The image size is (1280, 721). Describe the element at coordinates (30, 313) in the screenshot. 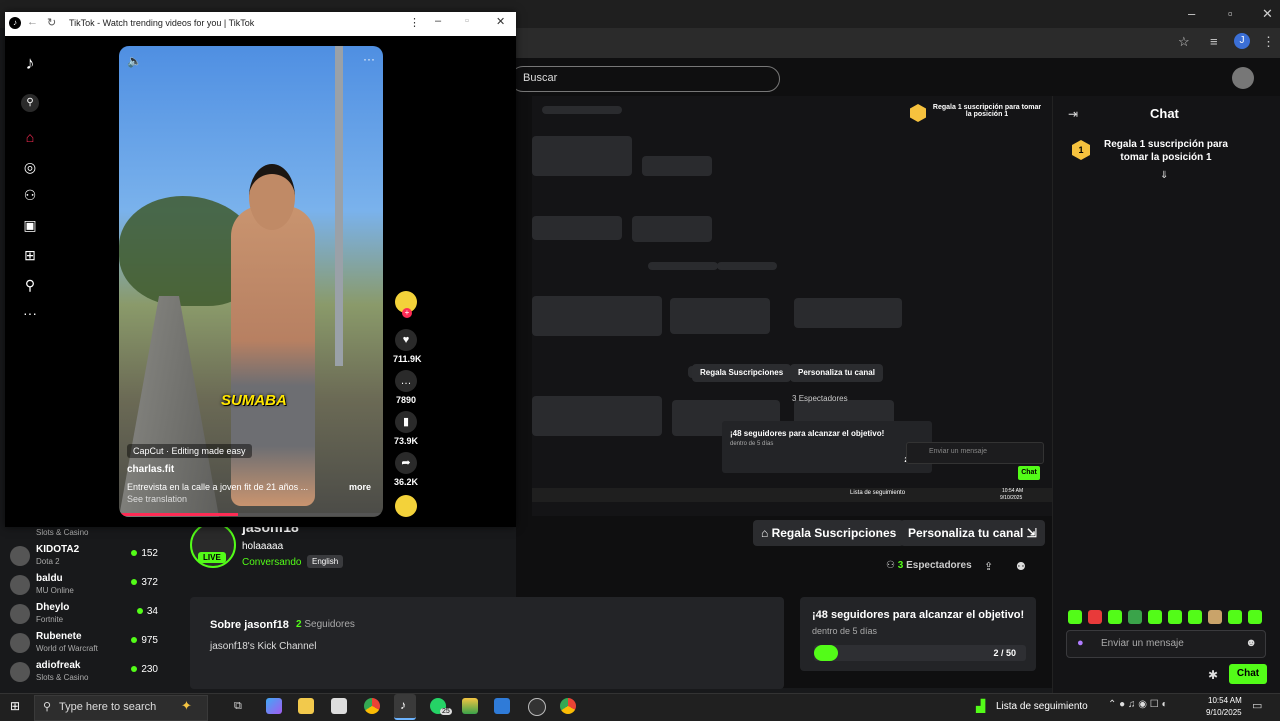

I see `more-icon: ···` at that location.